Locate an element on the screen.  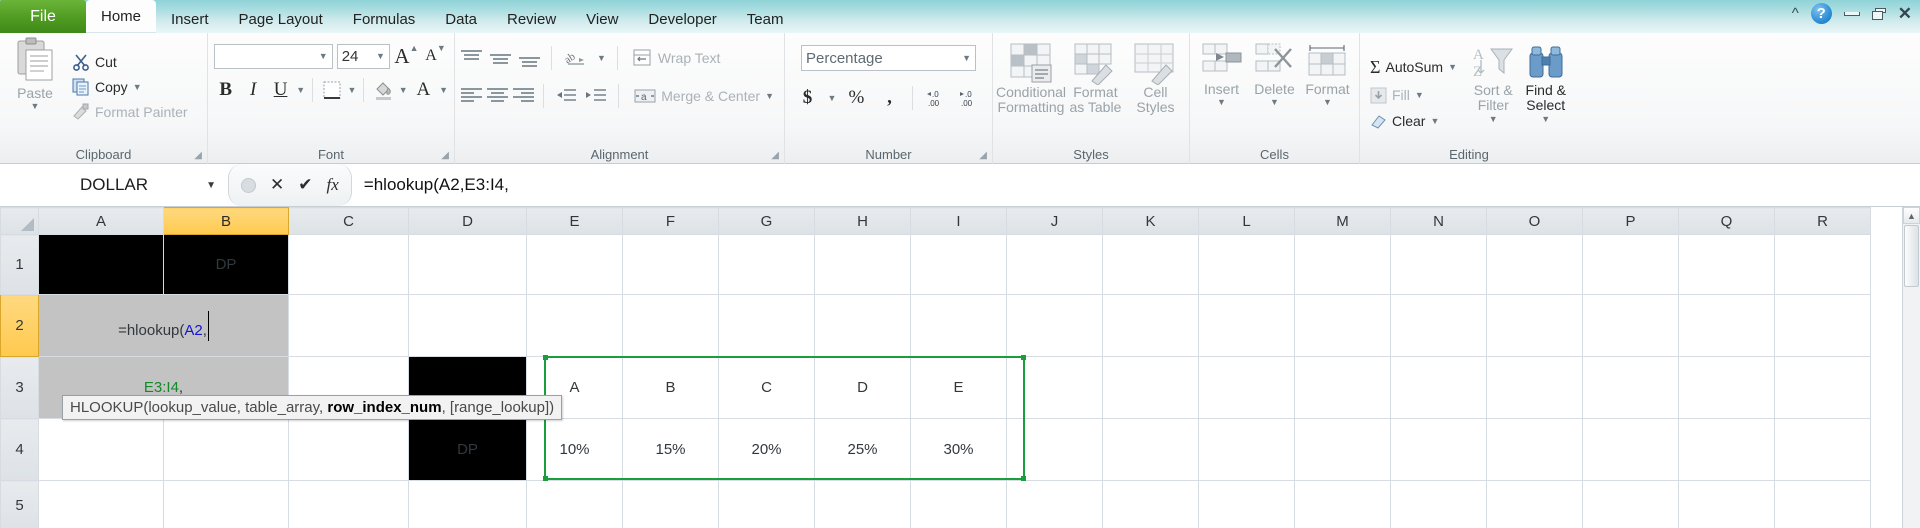
minimize-icon is located at coordinates (1852, 14).